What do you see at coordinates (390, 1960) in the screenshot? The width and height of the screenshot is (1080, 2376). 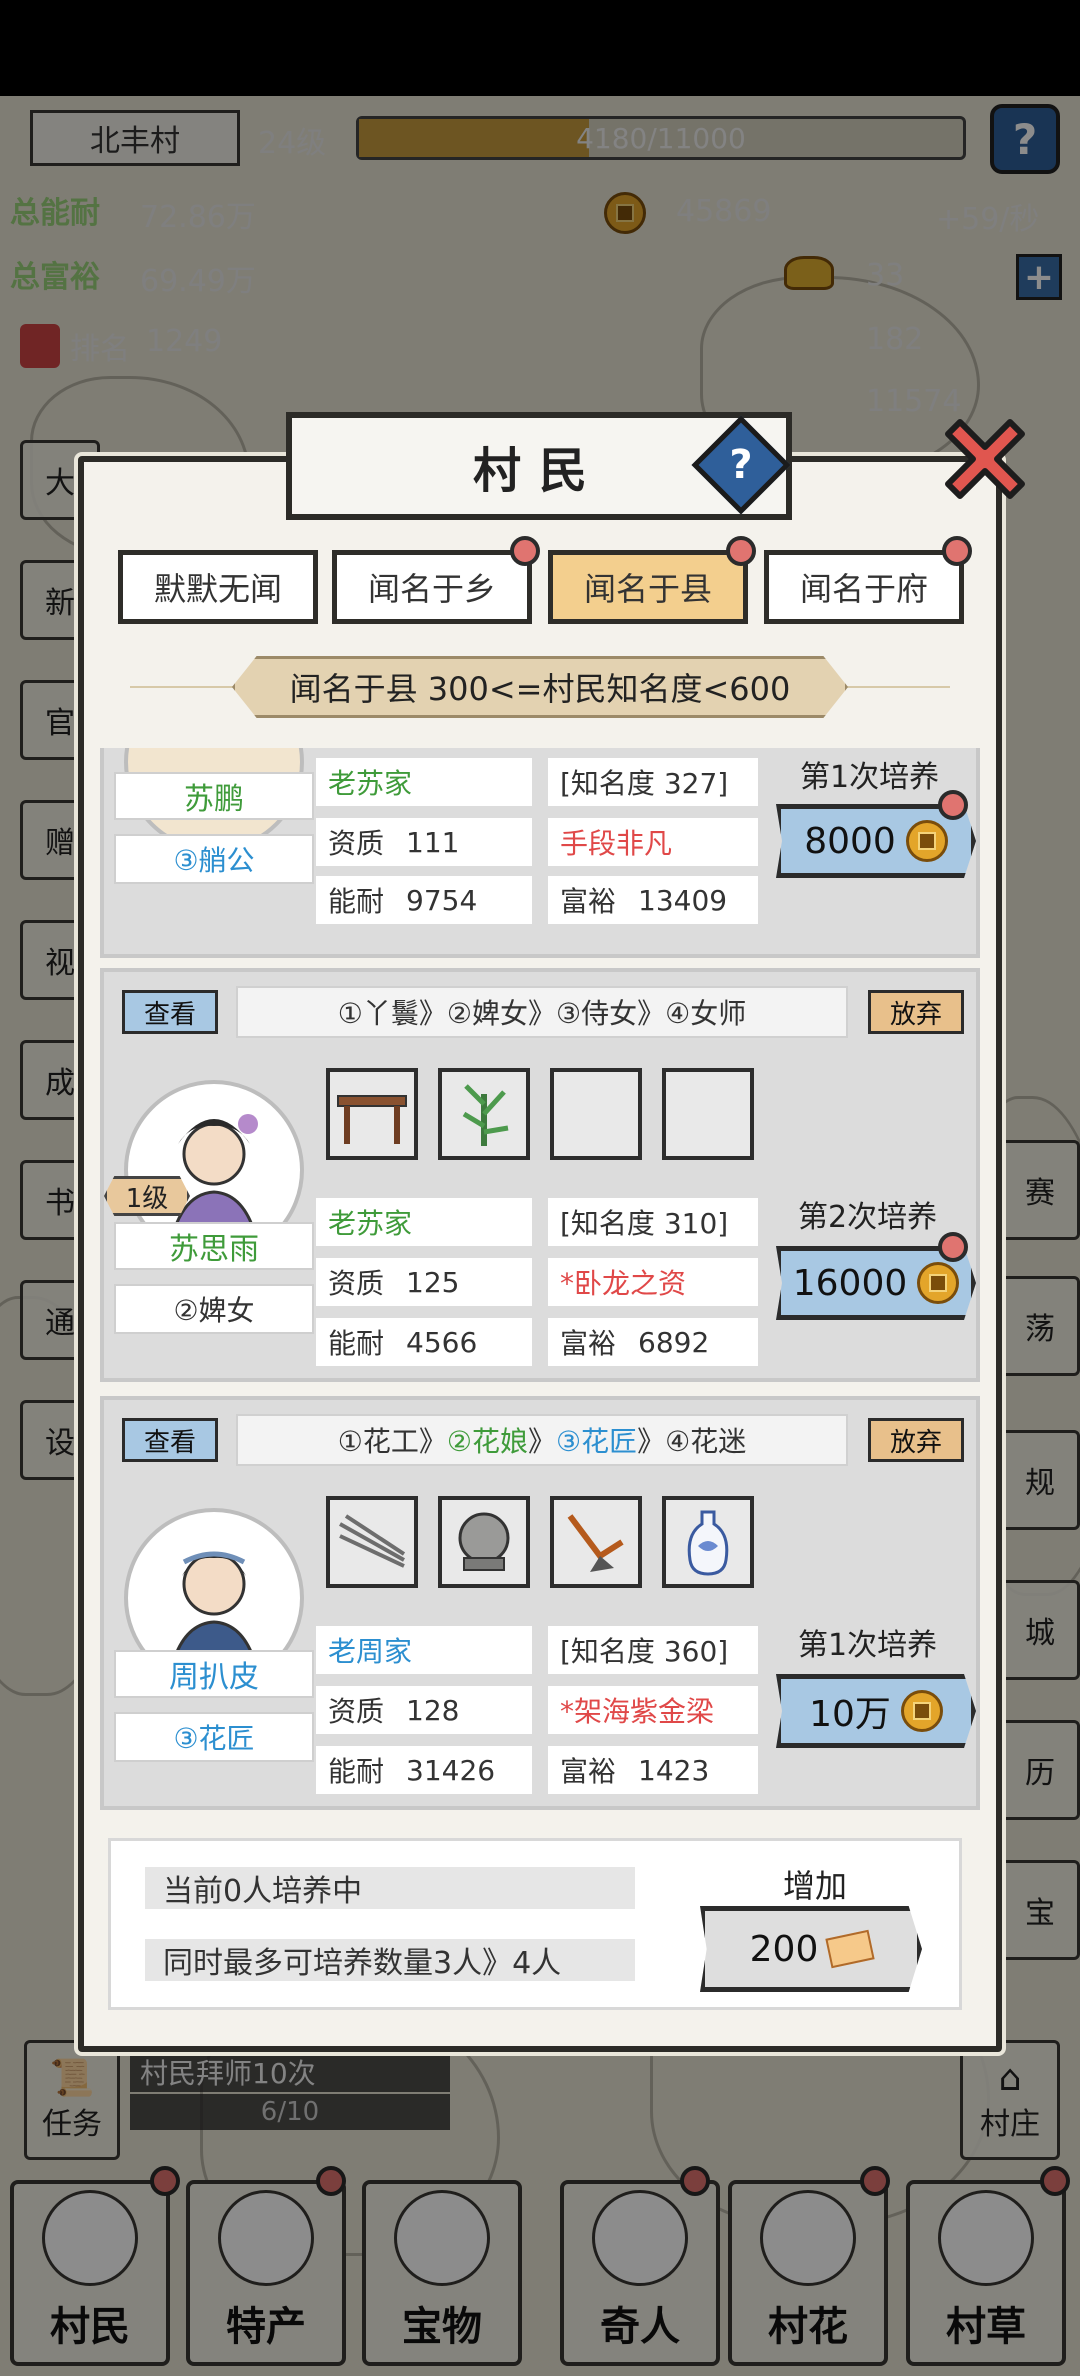 I see `max-training: 同时最多可培养数量3人》4人` at bounding box center [390, 1960].